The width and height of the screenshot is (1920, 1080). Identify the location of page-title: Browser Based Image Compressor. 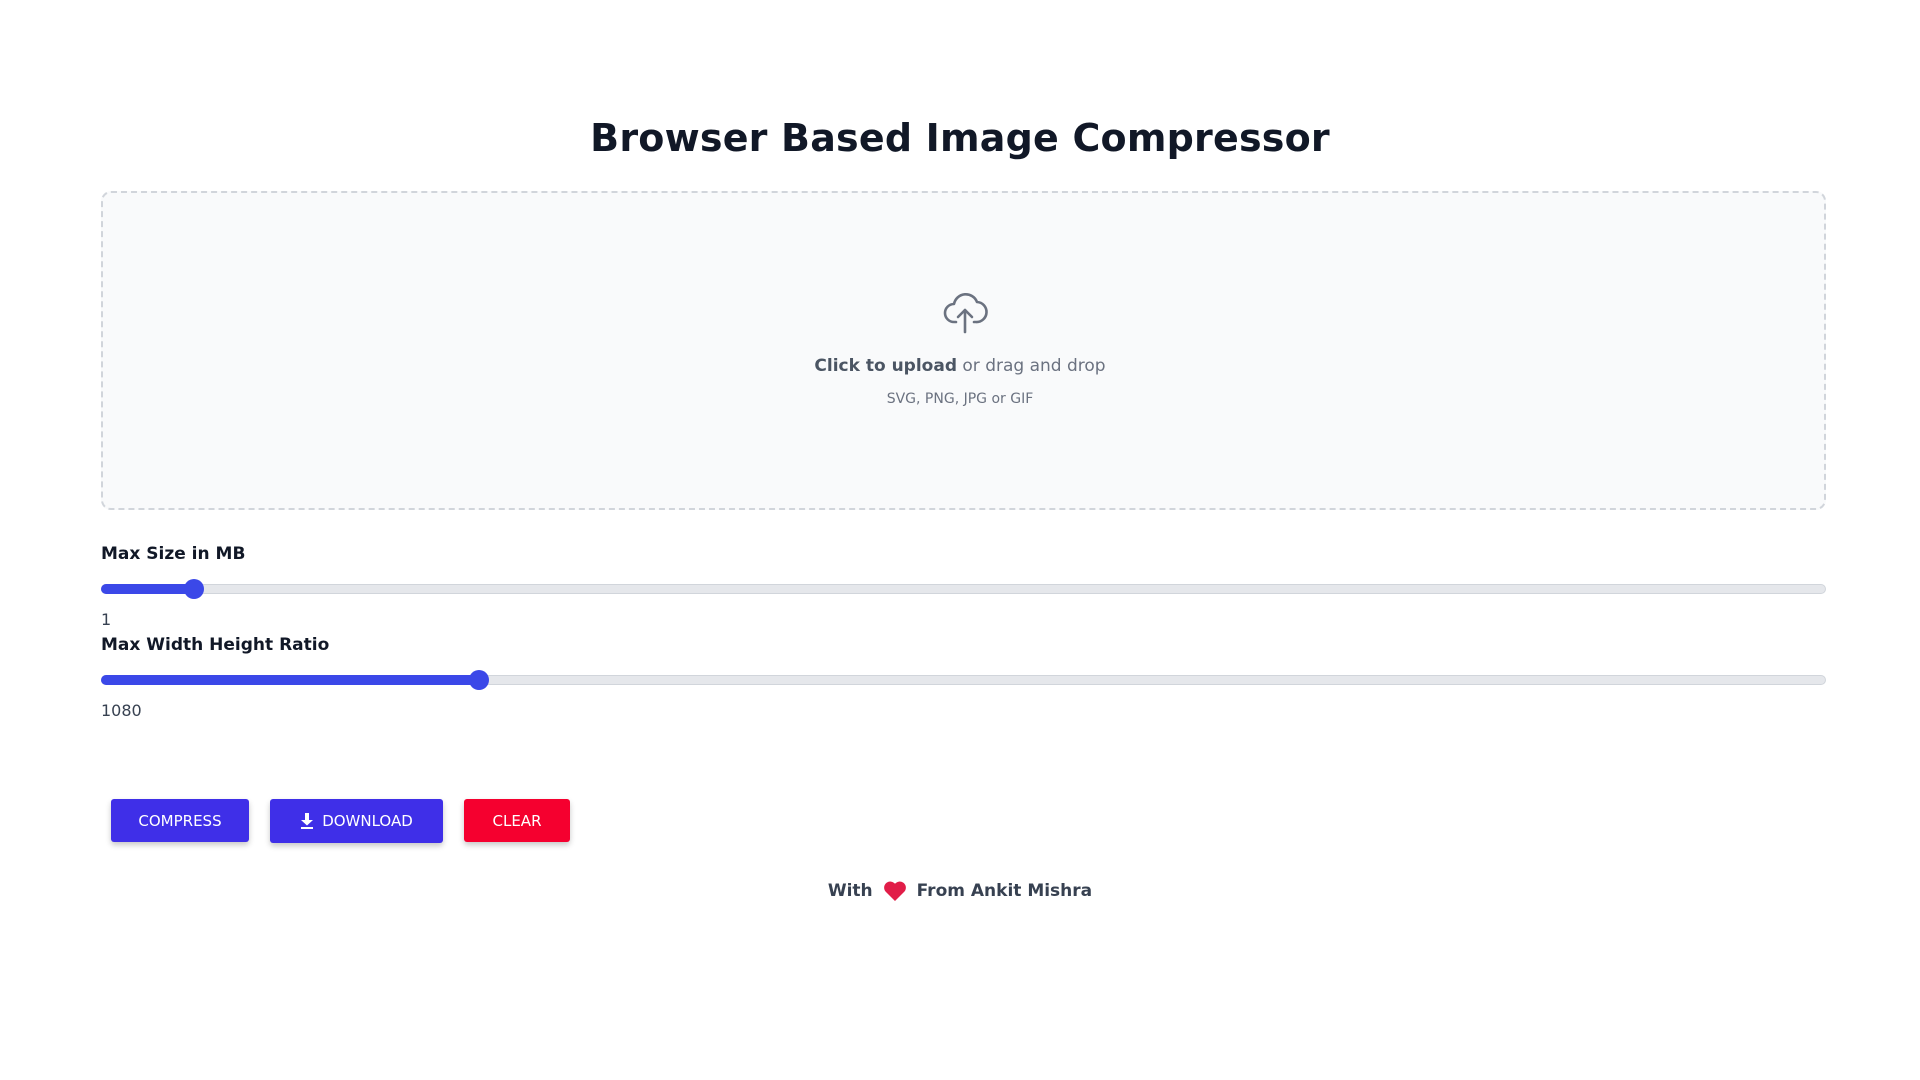
(960, 138).